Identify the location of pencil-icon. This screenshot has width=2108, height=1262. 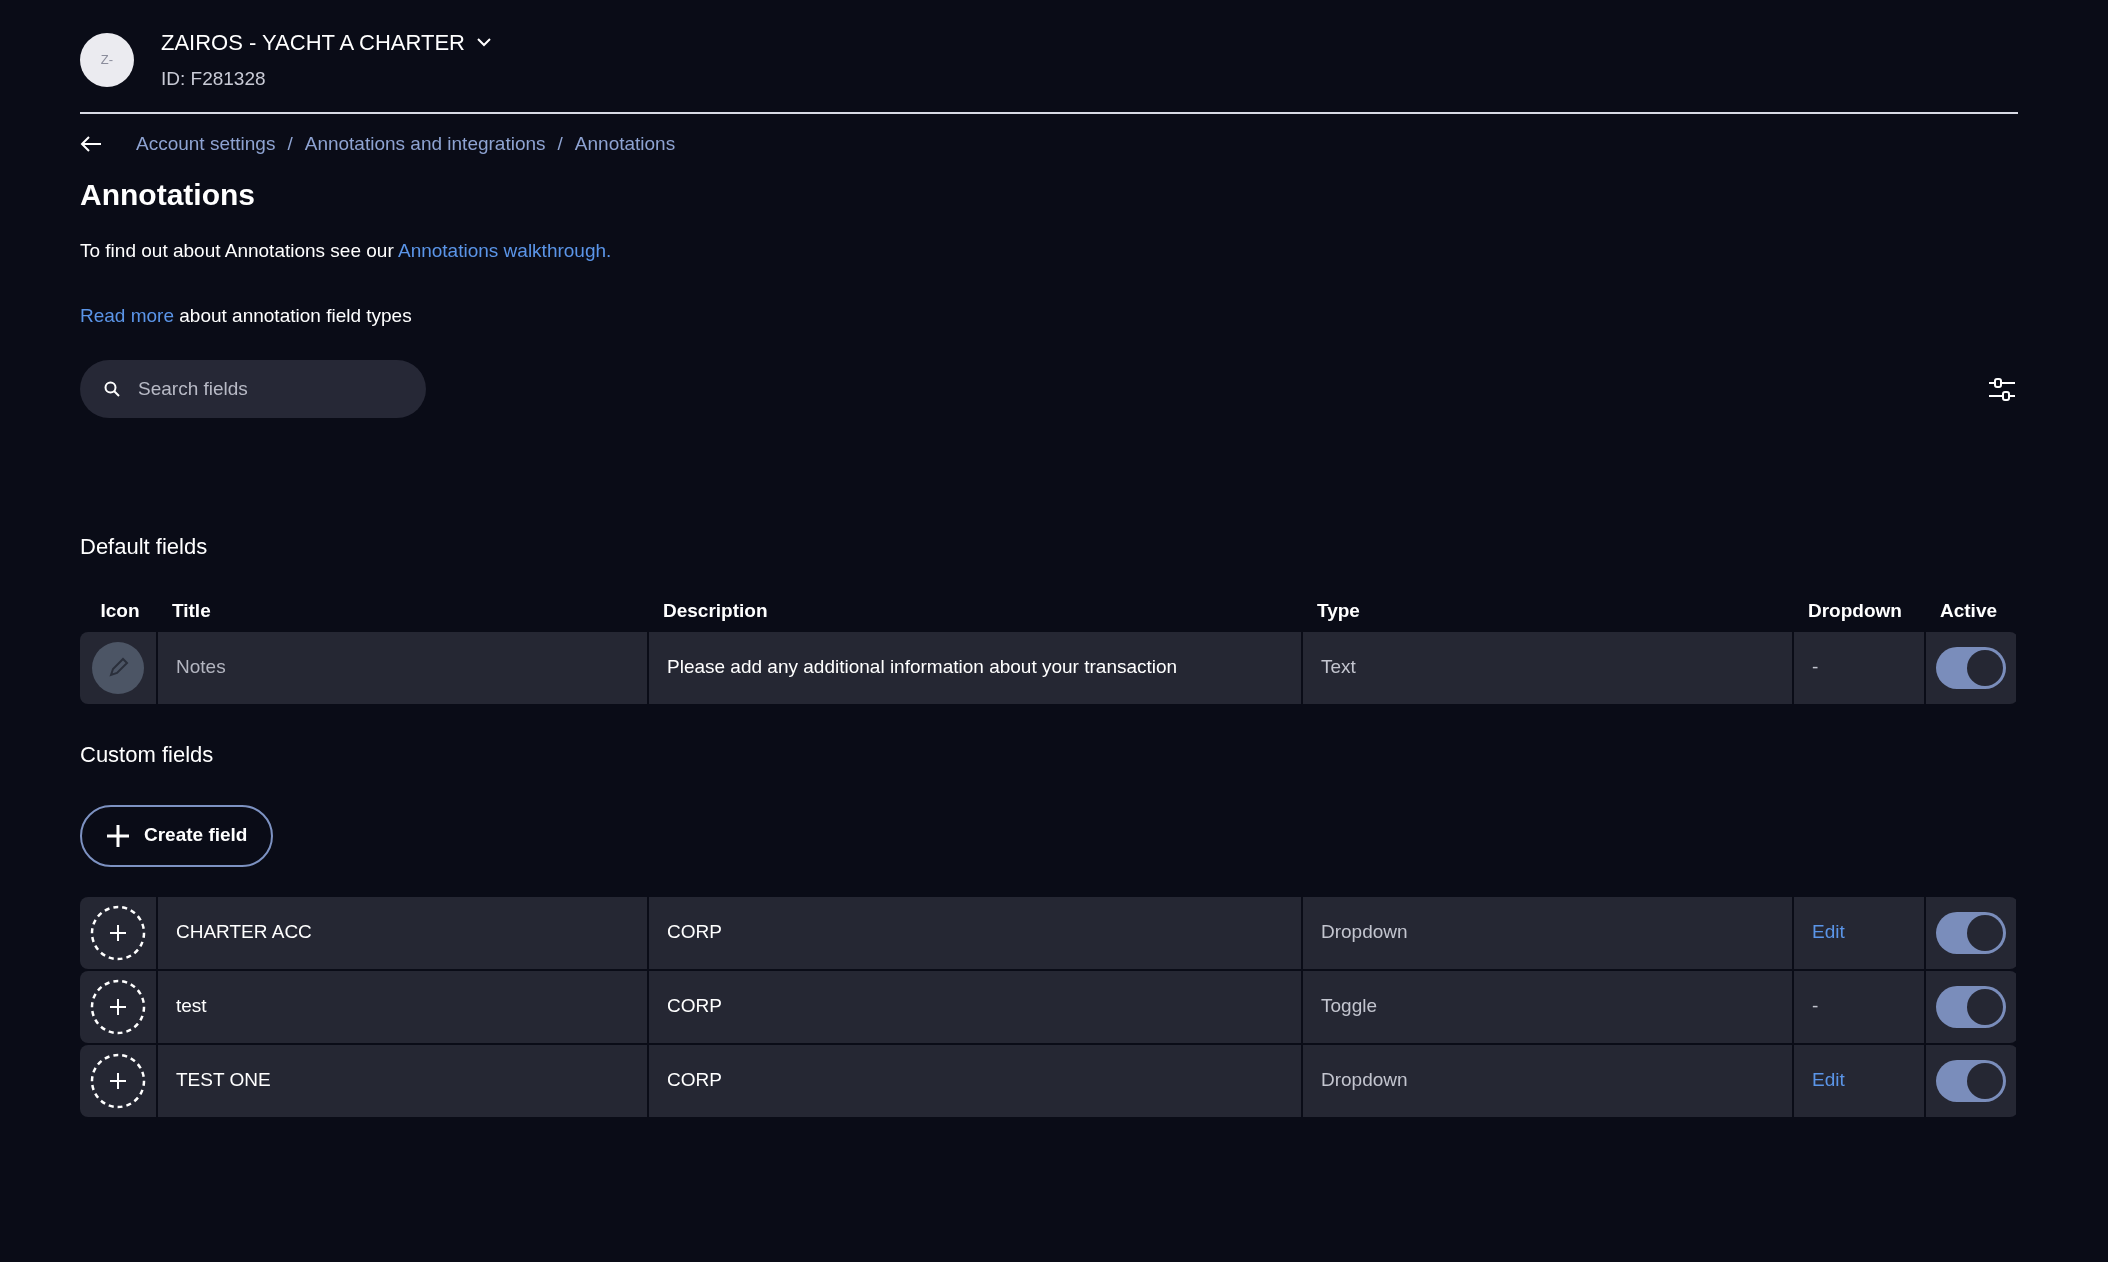
(118, 667).